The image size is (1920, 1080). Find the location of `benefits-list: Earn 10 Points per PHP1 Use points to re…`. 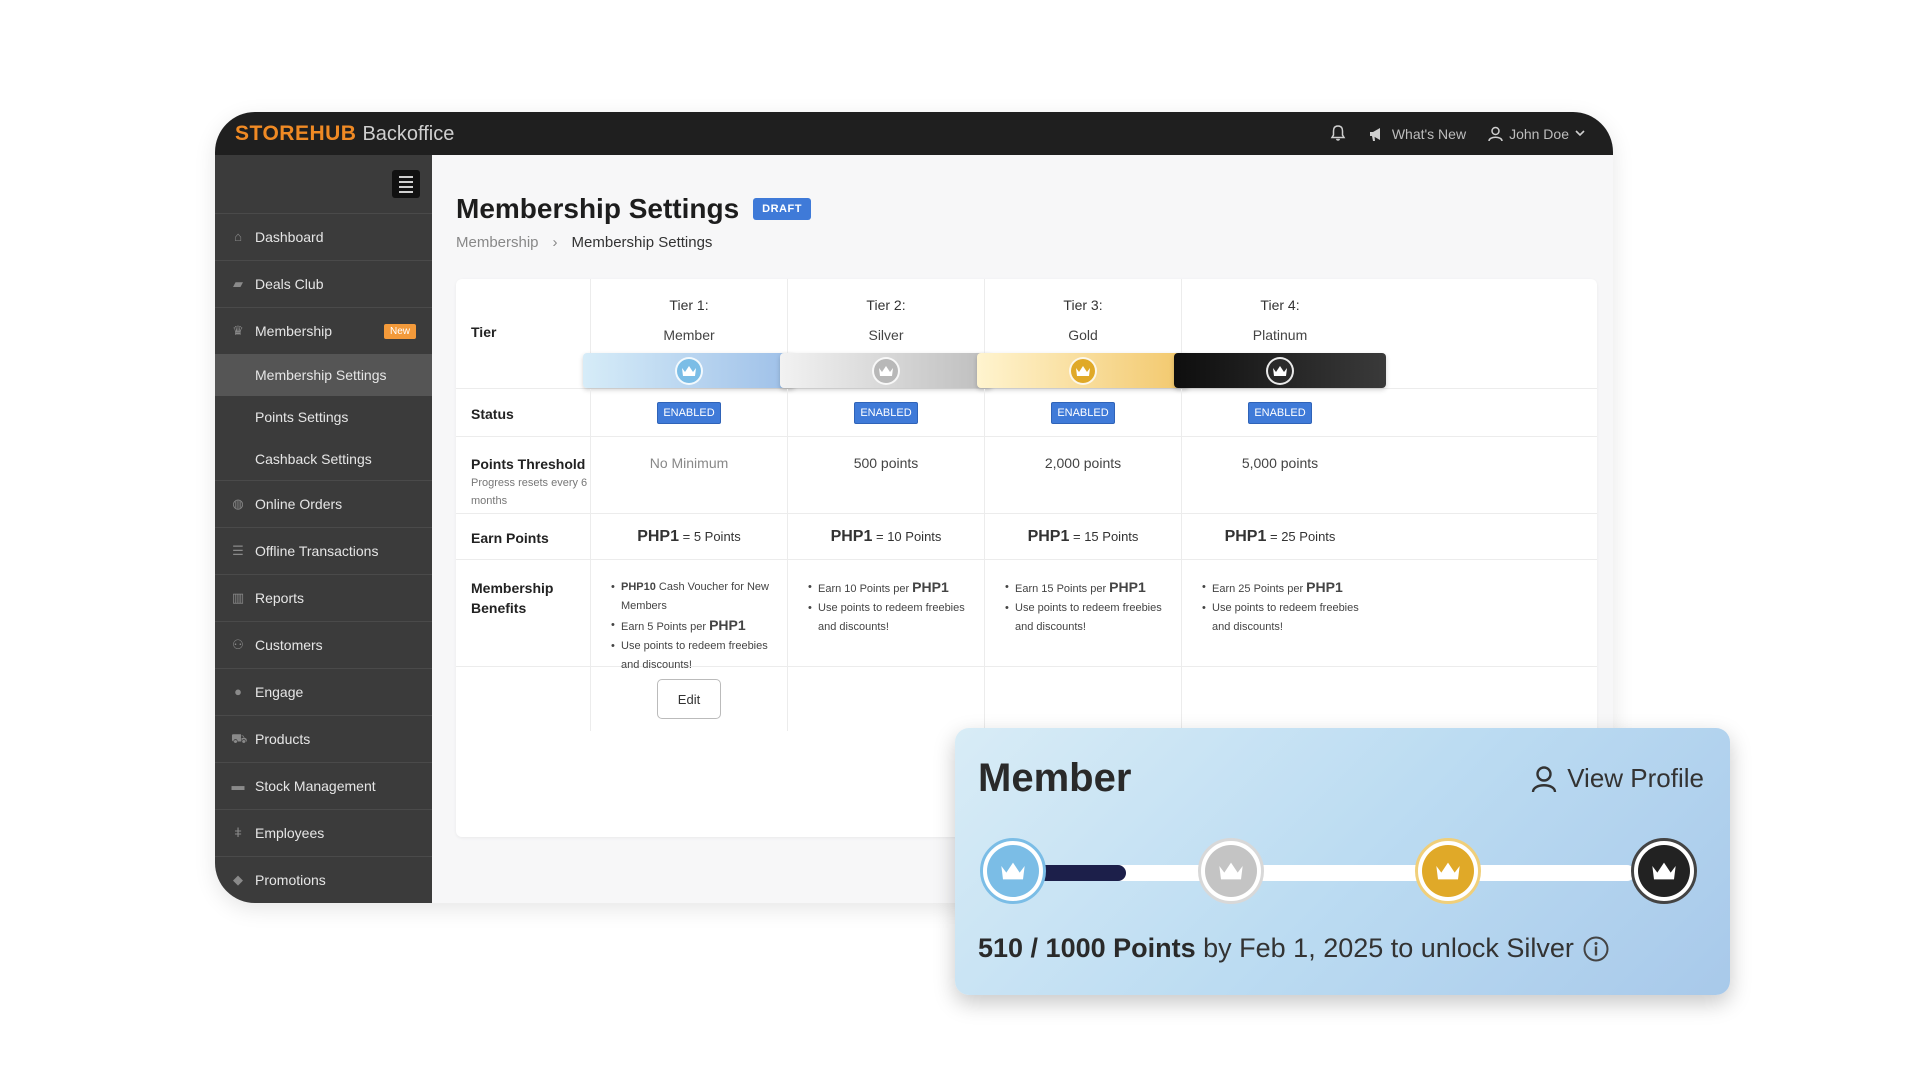

benefits-list: Earn 10 Points per PHP1 Use points to re… is located at coordinates (886, 607).